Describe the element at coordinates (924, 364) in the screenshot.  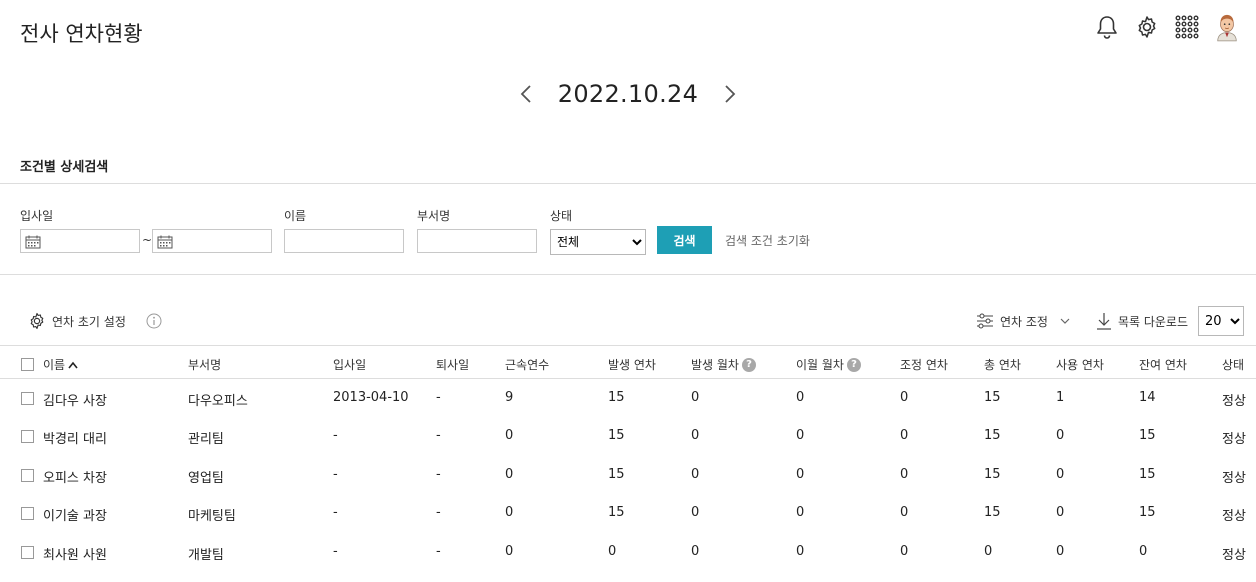
I see `col-header-adjusted: 조정 연차` at that location.